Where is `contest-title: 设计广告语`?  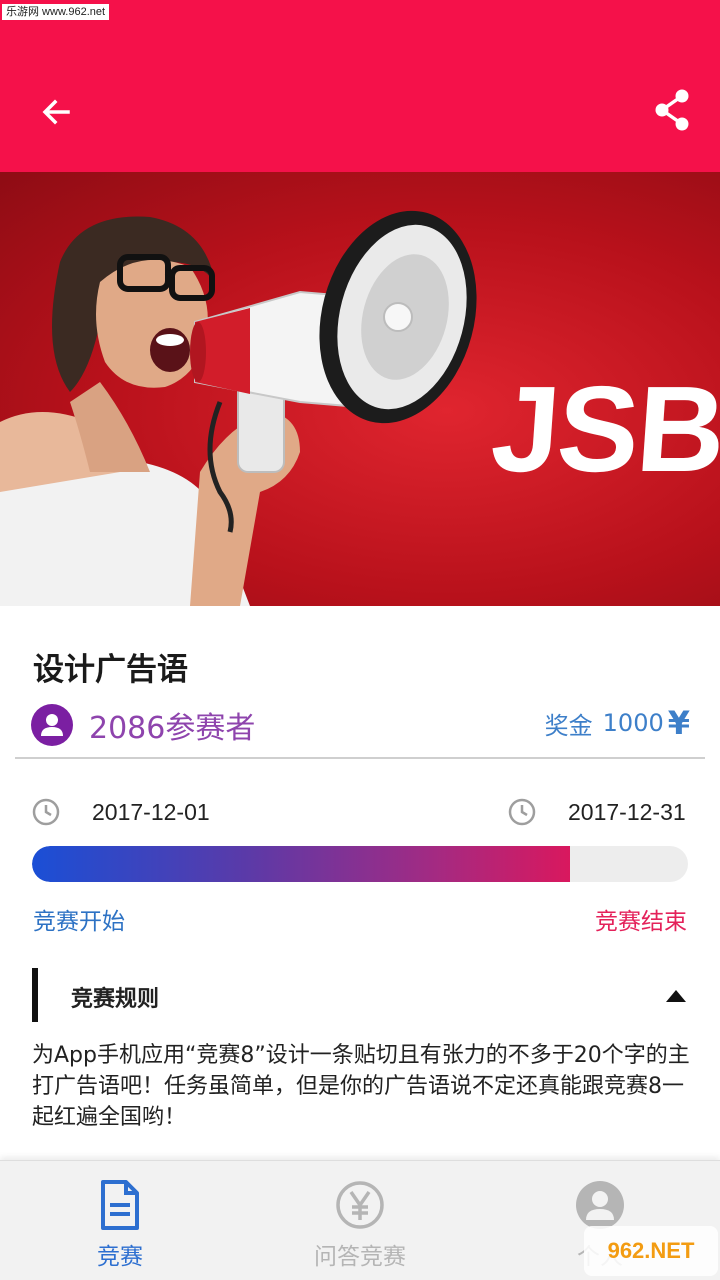 contest-title: 设计广告语 is located at coordinates (110, 670).